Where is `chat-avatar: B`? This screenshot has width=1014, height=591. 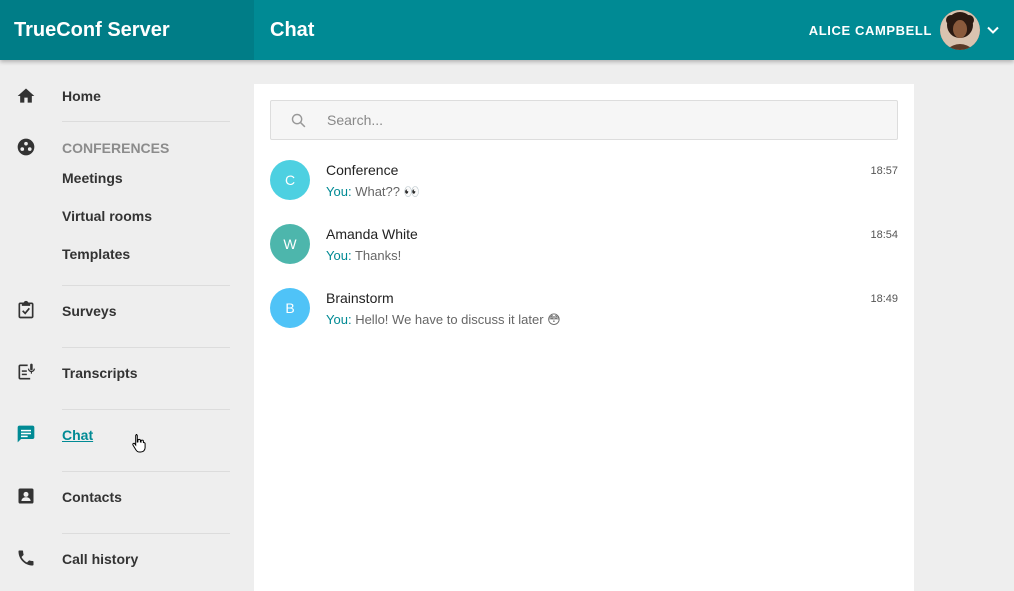 chat-avatar: B is located at coordinates (290, 308).